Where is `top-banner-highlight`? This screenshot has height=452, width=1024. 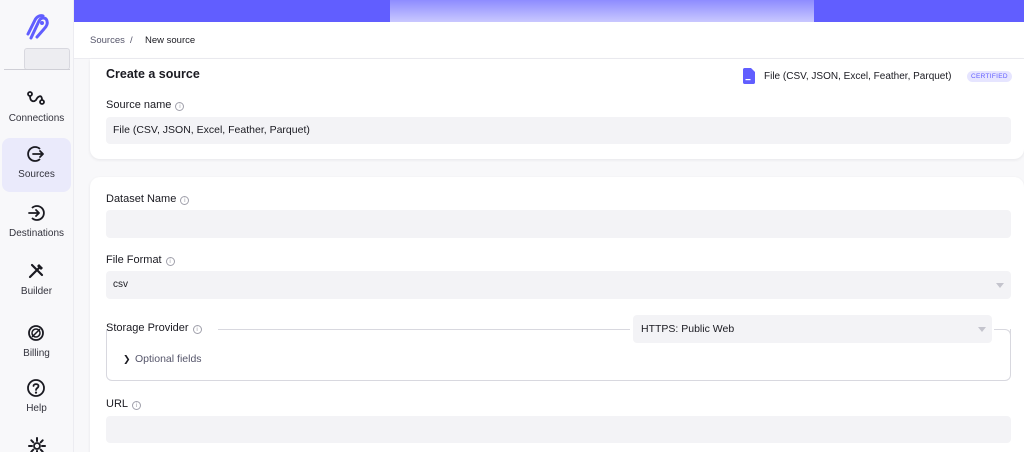
top-banner-highlight is located at coordinates (602, 11).